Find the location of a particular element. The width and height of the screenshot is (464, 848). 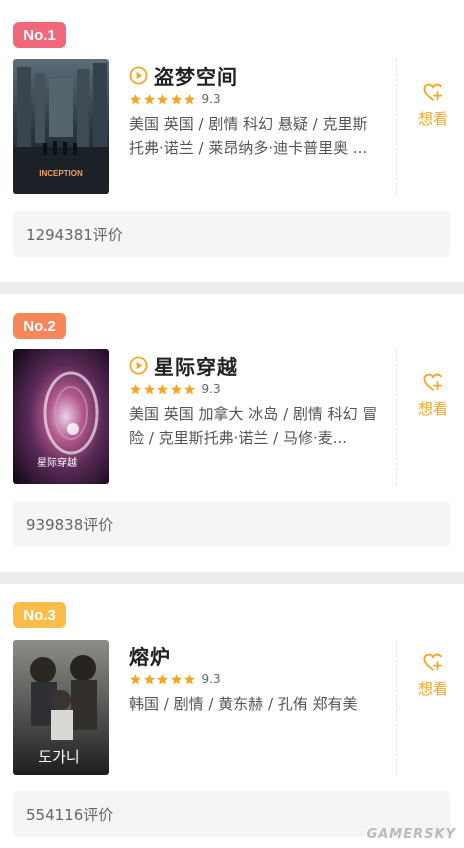

poster-image: 도가니 is located at coordinates (61, 707).